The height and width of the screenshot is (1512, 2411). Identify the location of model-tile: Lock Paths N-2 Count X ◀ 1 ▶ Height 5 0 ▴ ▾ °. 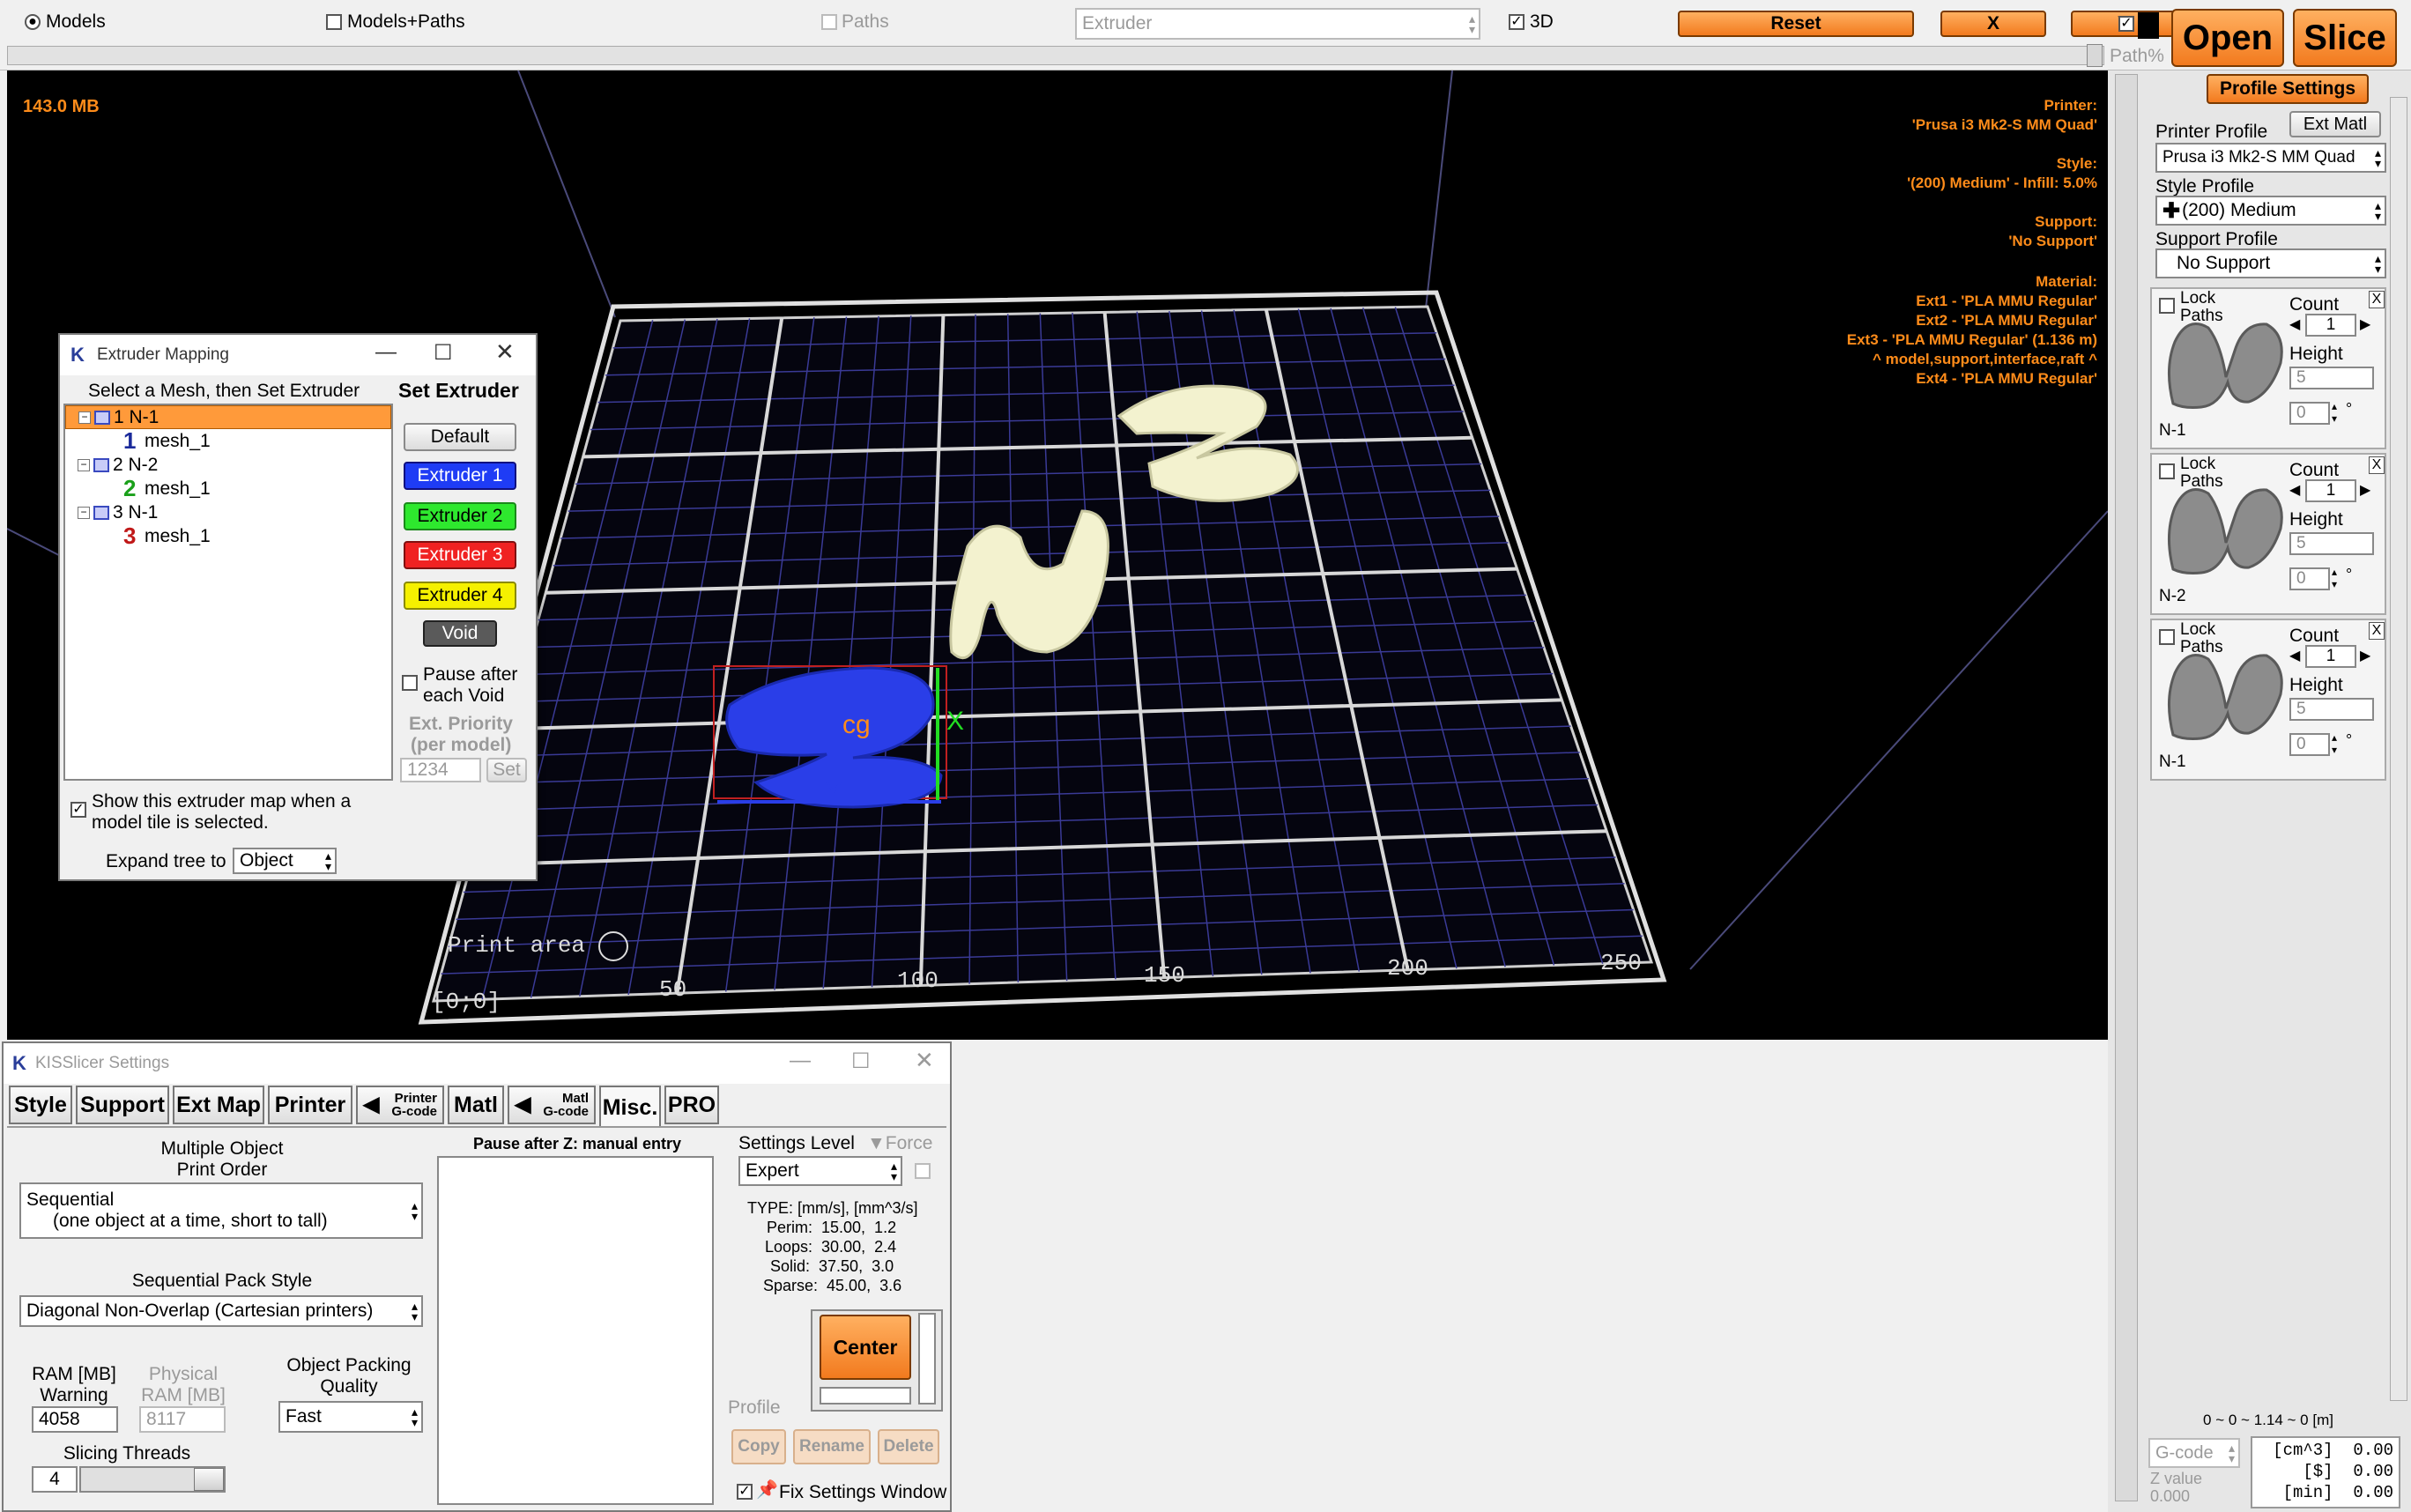
(2268, 534).